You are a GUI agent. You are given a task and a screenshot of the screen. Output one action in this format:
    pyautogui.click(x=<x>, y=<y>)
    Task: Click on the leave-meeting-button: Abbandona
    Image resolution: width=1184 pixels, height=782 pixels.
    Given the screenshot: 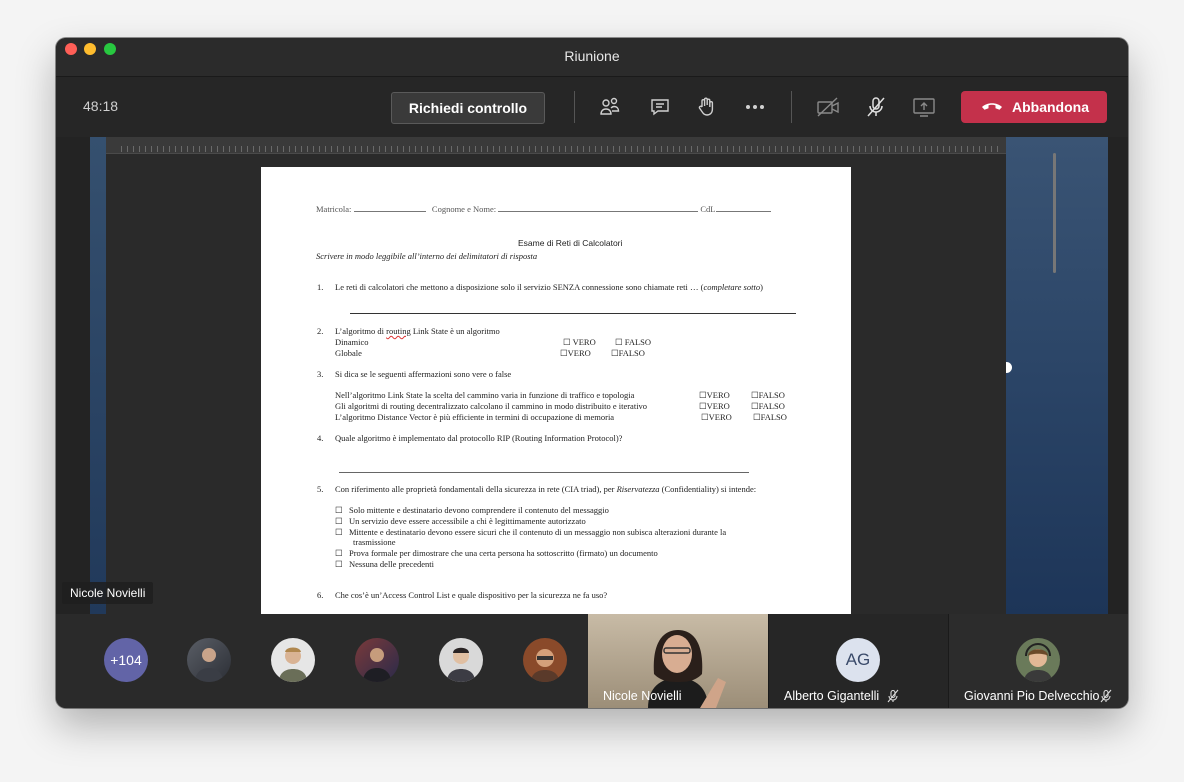 What is the action you would take?
    pyautogui.click(x=1034, y=107)
    